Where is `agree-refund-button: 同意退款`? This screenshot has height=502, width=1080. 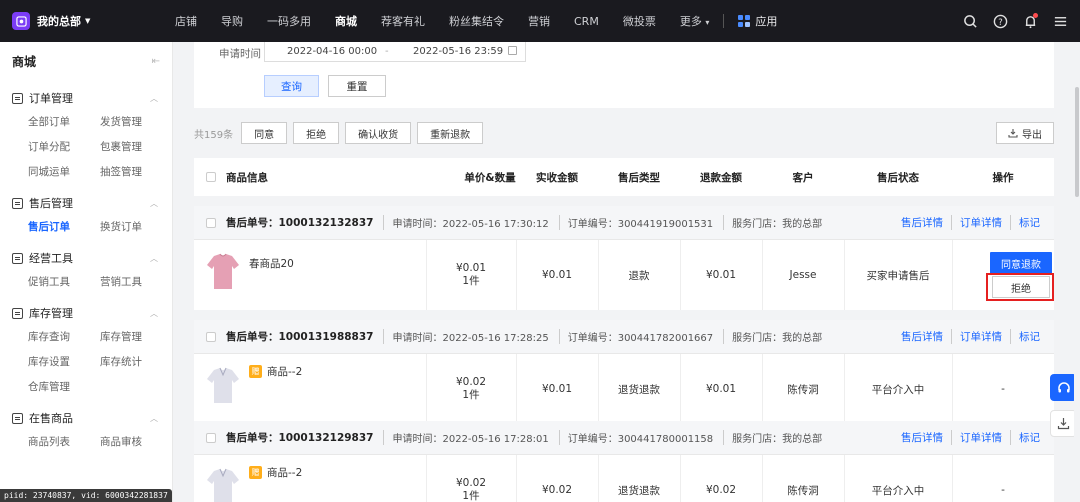
agree-refund-button: 同意退款 is located at coordinates (1021, 263).